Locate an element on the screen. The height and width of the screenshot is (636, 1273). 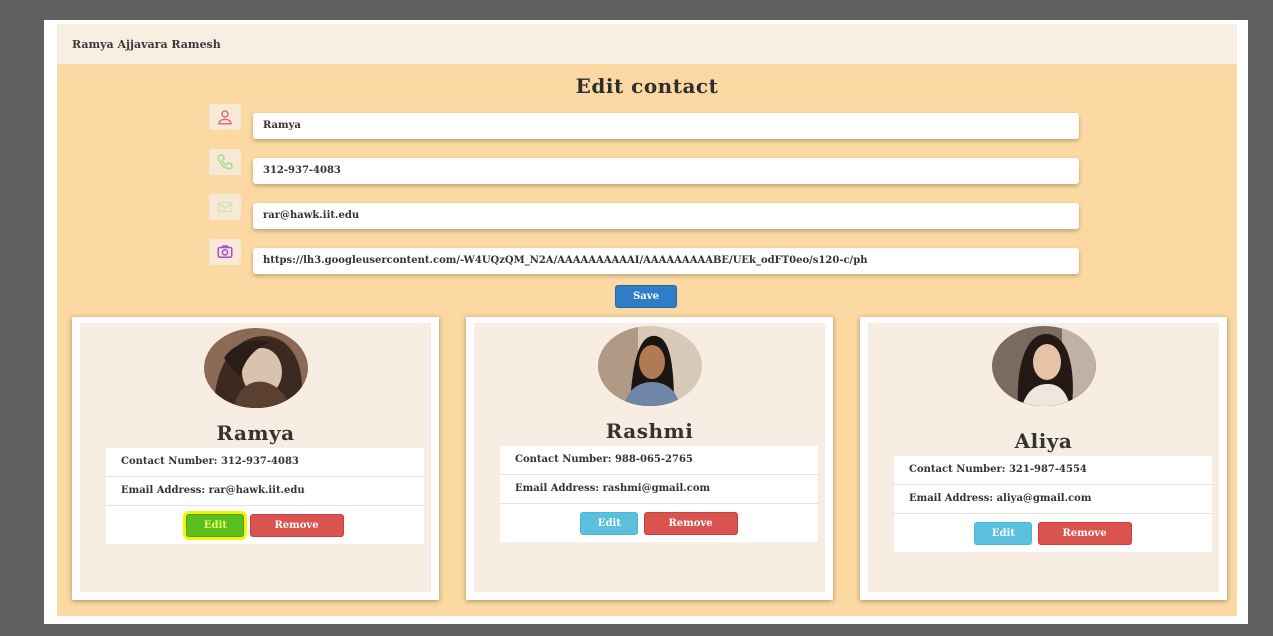
email-address: Email Address: rar@hawk.iit.edu is located at coordinates (265, 491).